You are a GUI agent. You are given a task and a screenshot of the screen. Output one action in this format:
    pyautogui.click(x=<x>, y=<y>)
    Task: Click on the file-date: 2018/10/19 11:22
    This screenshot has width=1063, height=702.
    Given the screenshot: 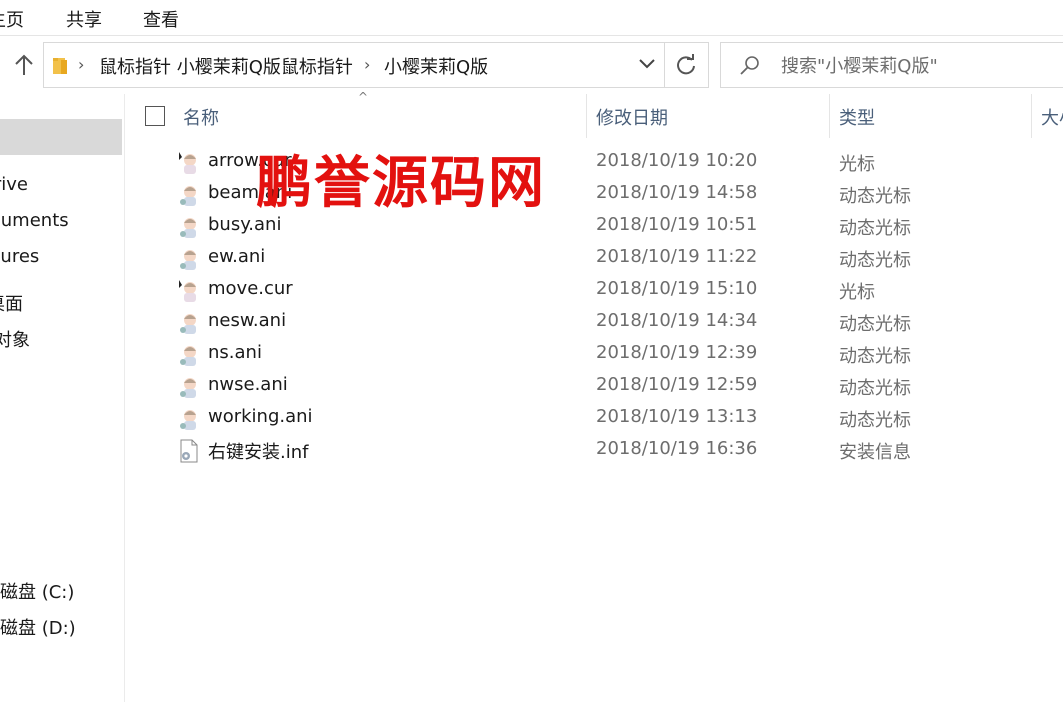 What is the action you would take?
    pyautogui.click(x=677, y=256)
    